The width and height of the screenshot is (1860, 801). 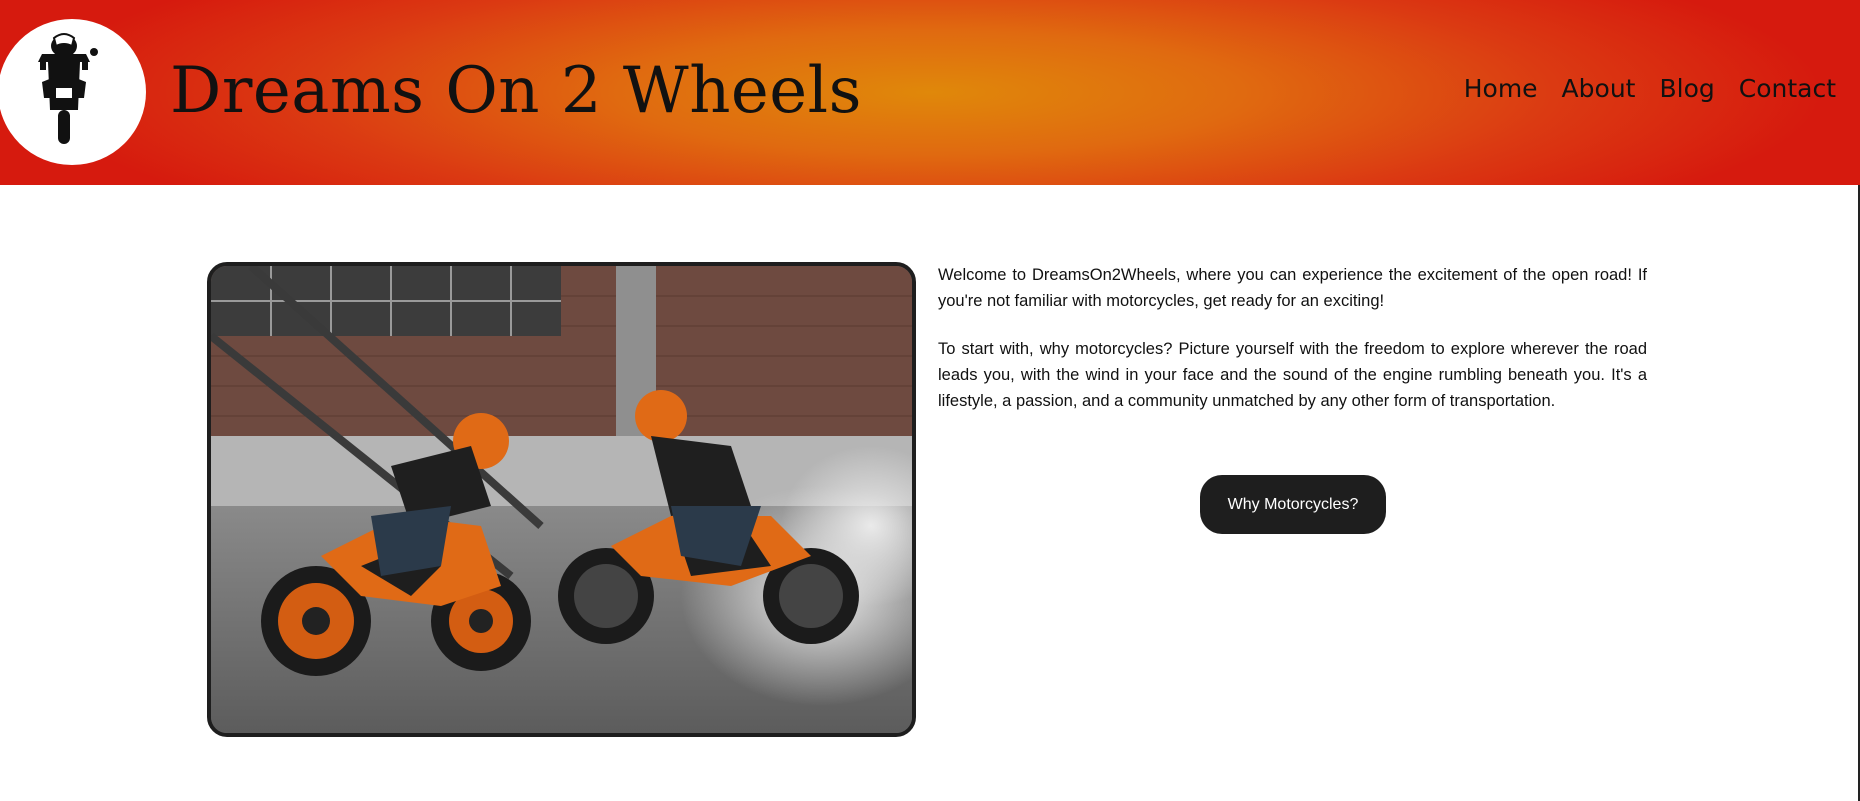 What do you see at coordinates (1787, 89) in the screenshot?
I see `nav-contact: Contact` at bounding box center [1787, 89].